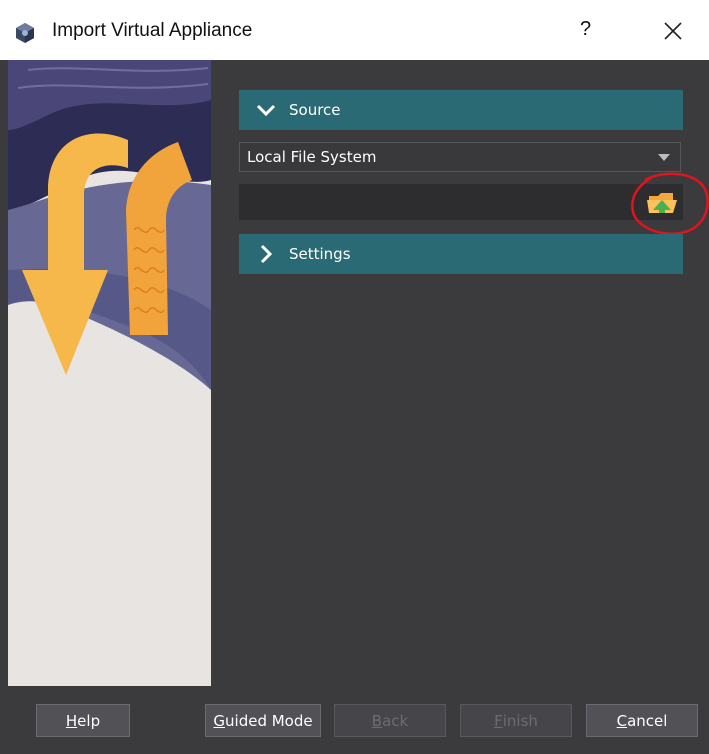 This screenshot has height=754, width=709. What do you see at coordinates (664, 157) in the screenshot?
I see `dropdown-arrow-icon` at bounding box center [664, 157].